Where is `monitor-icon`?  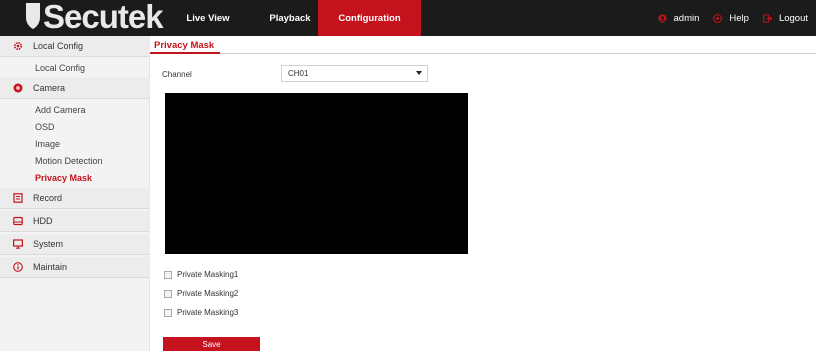
monitor-icon is located at coordinates (18, 244).